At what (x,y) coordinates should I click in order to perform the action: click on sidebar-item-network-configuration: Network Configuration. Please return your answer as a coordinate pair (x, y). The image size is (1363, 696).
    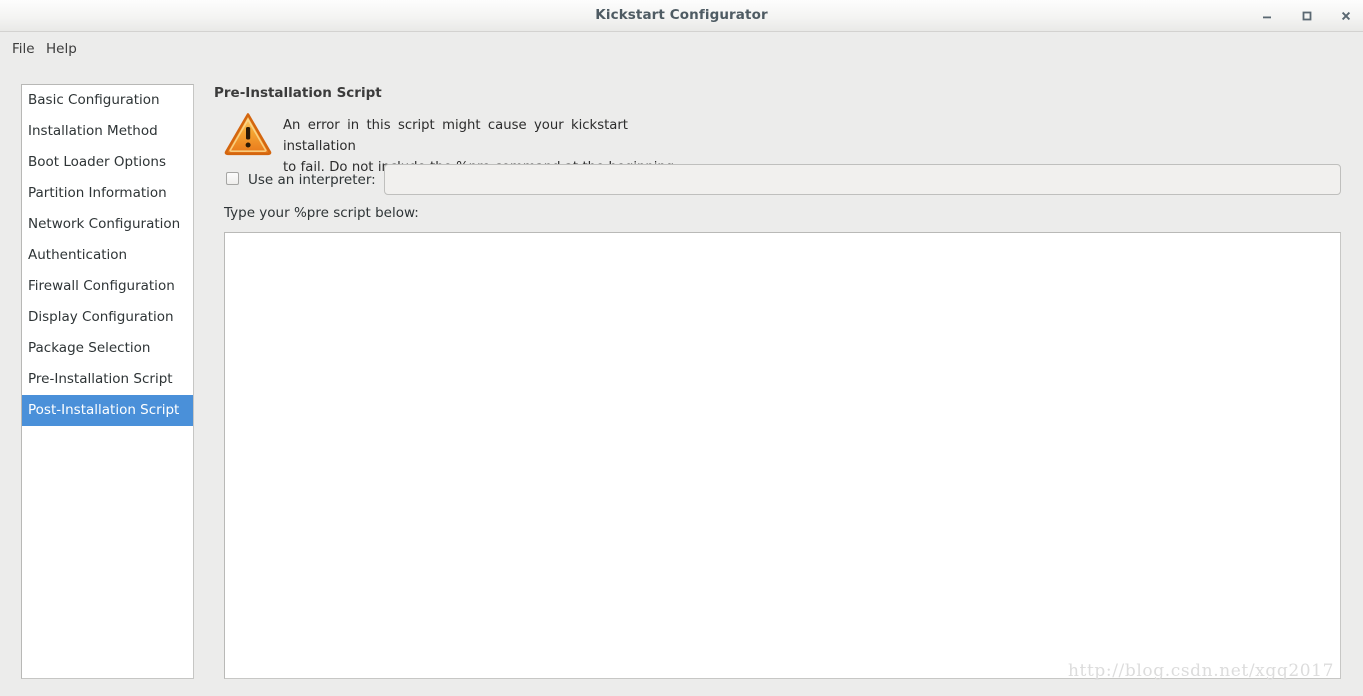
    Looking at the image, I should click on (107, 224).